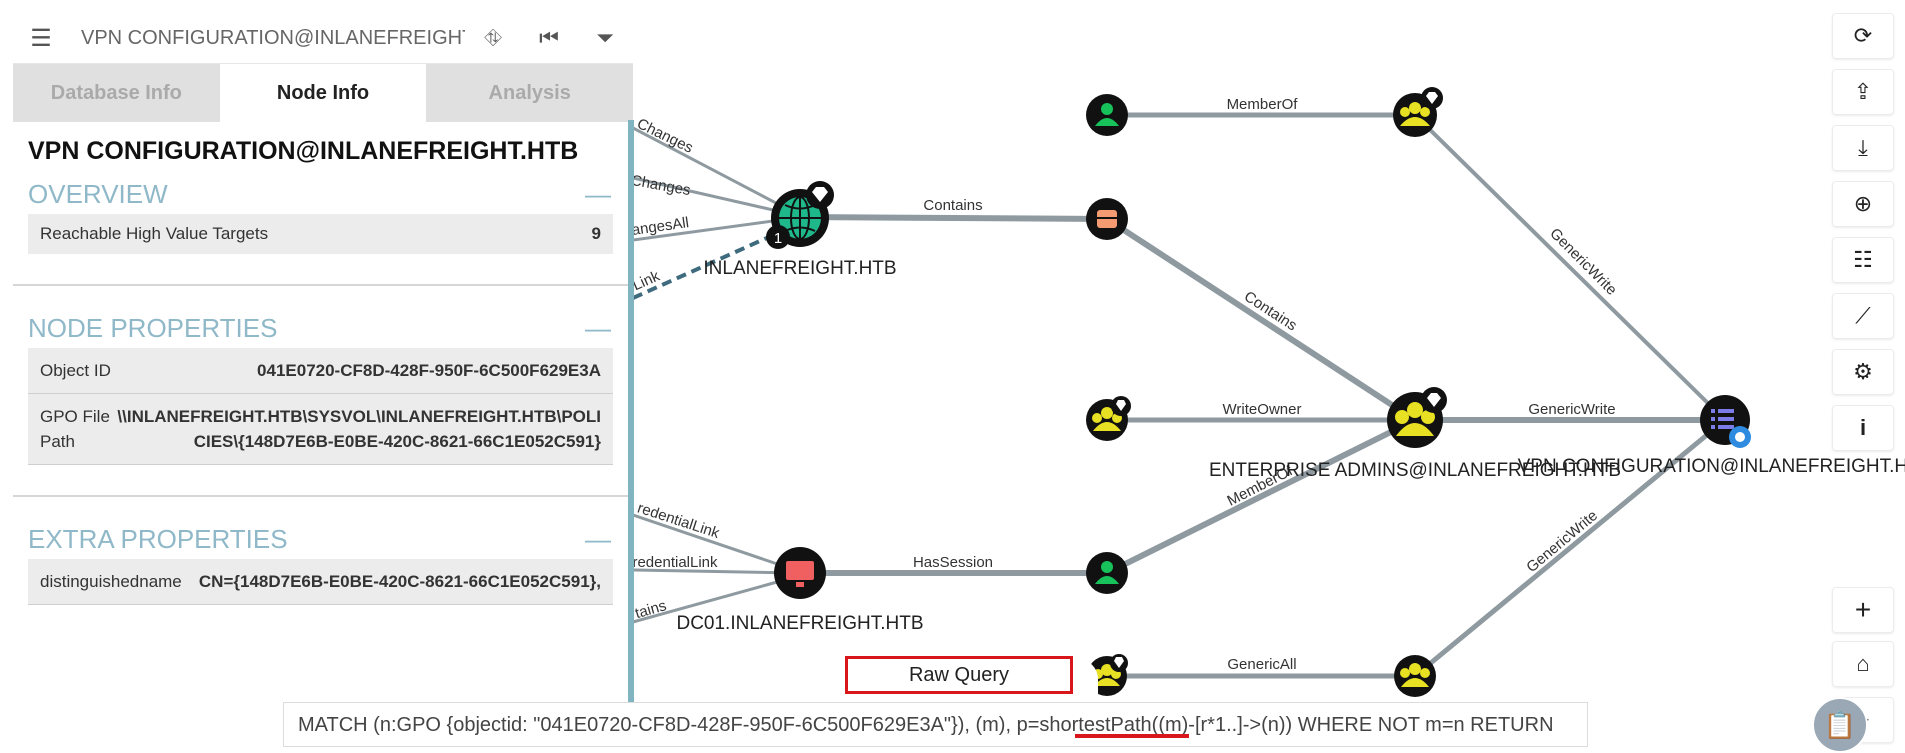  Describe the element at coordinates (799, 623) in the screenshot. I see `svg-text: DC01.INLANEFREIGHT.HTB` at that location.